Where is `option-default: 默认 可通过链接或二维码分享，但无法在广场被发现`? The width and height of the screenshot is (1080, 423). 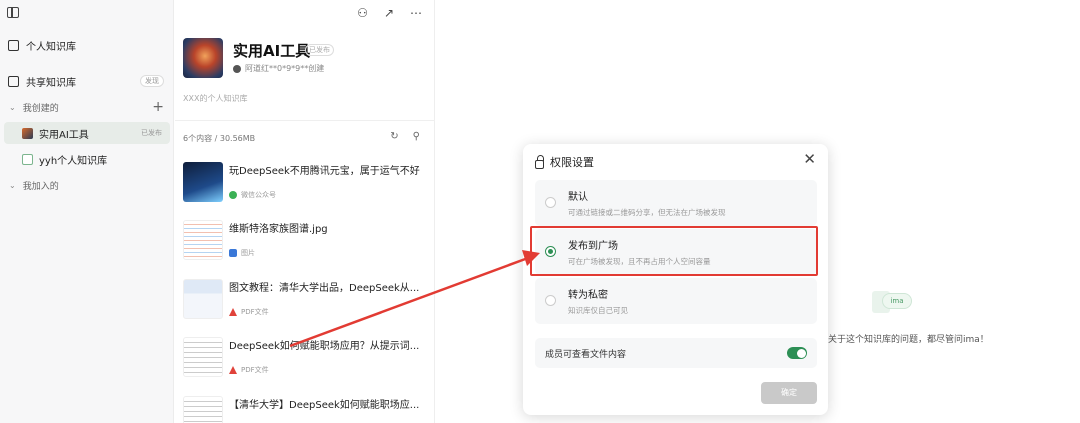
option-default: 默认 可通过链接或二维码分享，但无法在广场被发现 is located at coordinates (676, 203).